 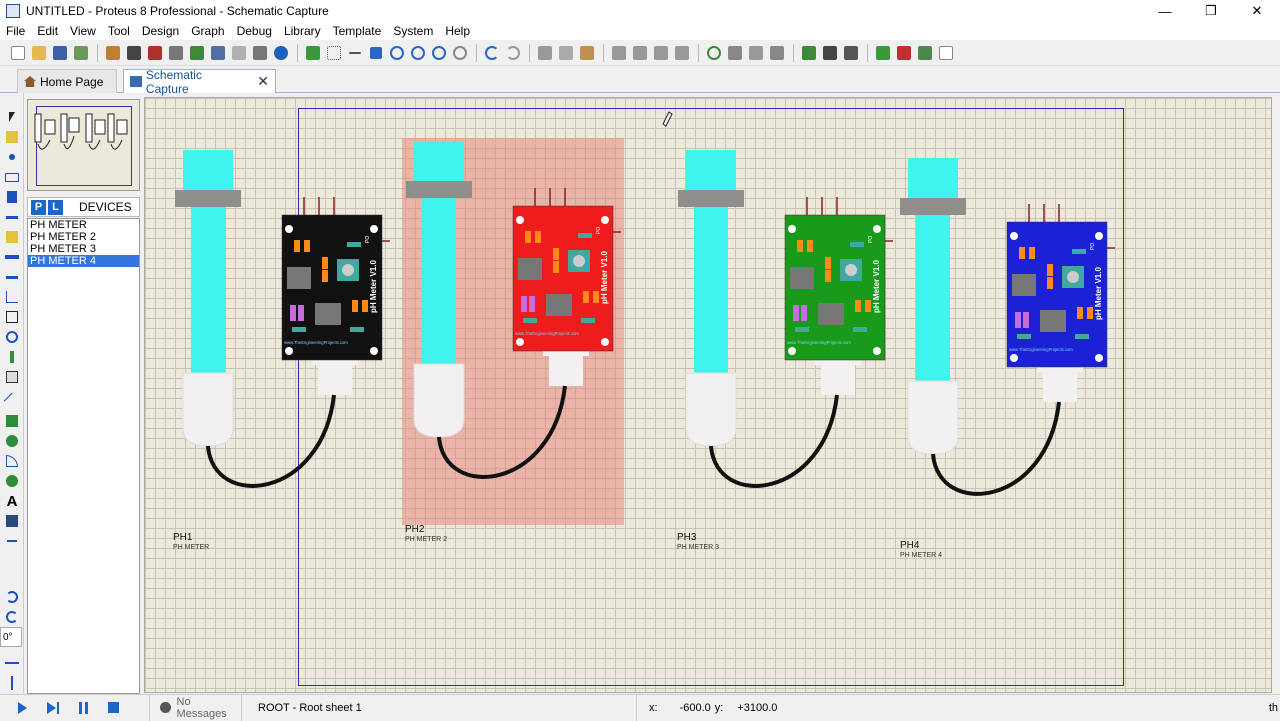 What do you see at coordinates (640, 53) in the screenshot?
I see `block-move-icon` at bounding box center [640, 53].